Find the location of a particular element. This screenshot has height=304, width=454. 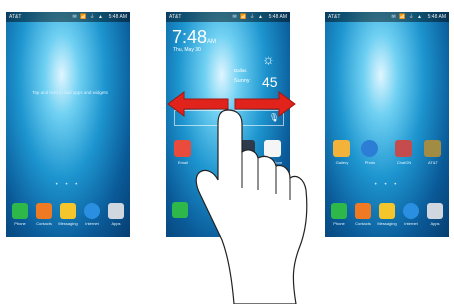

app-label-att: AT&T is located at coordinates (433, 162).